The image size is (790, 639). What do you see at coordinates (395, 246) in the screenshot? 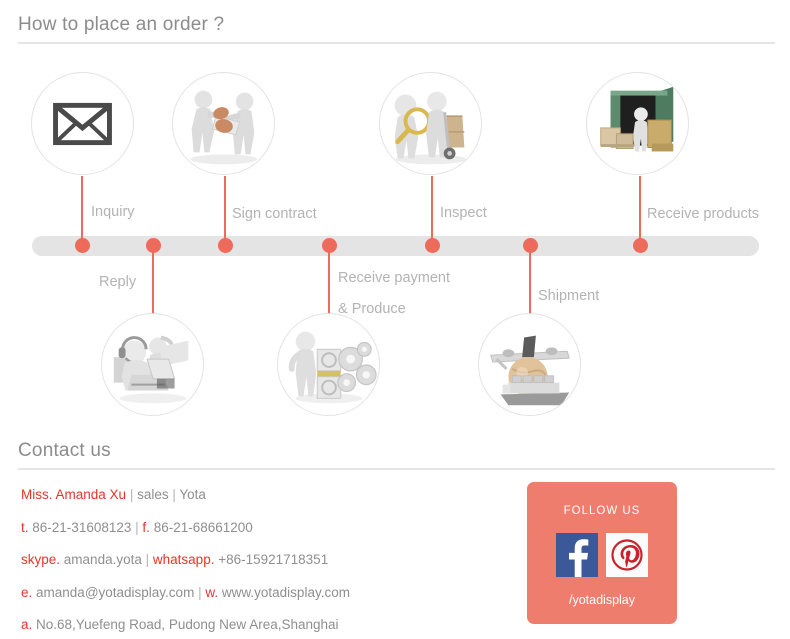
I see `timeline-rail` at bounding box center [395, 246].